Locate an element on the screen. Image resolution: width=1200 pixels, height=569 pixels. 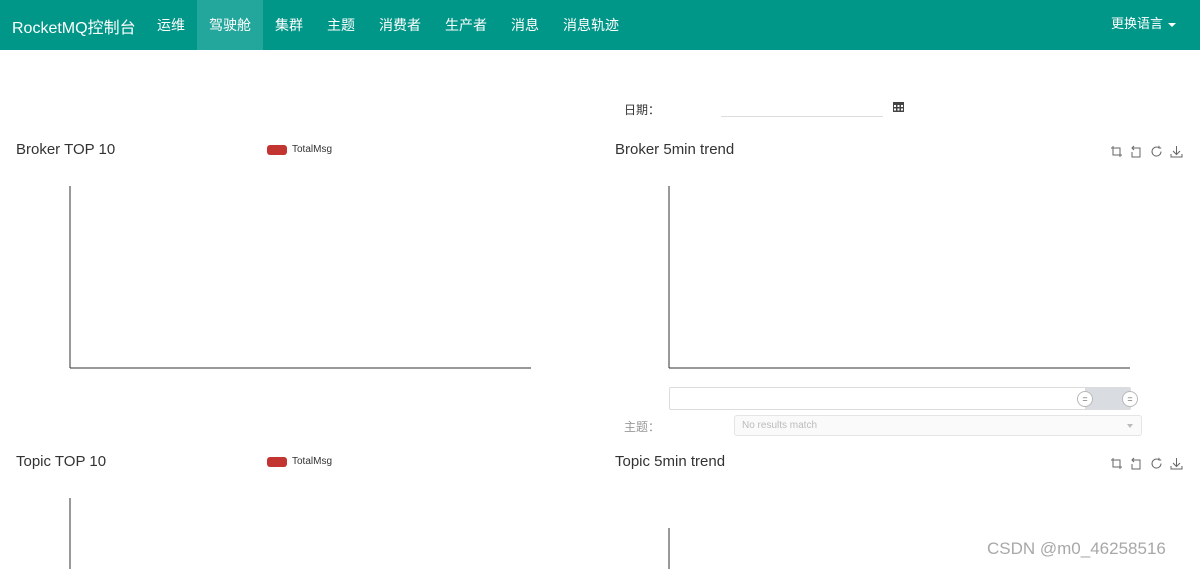
nav-item-message: 消息 is located at coordinates (525, 25).